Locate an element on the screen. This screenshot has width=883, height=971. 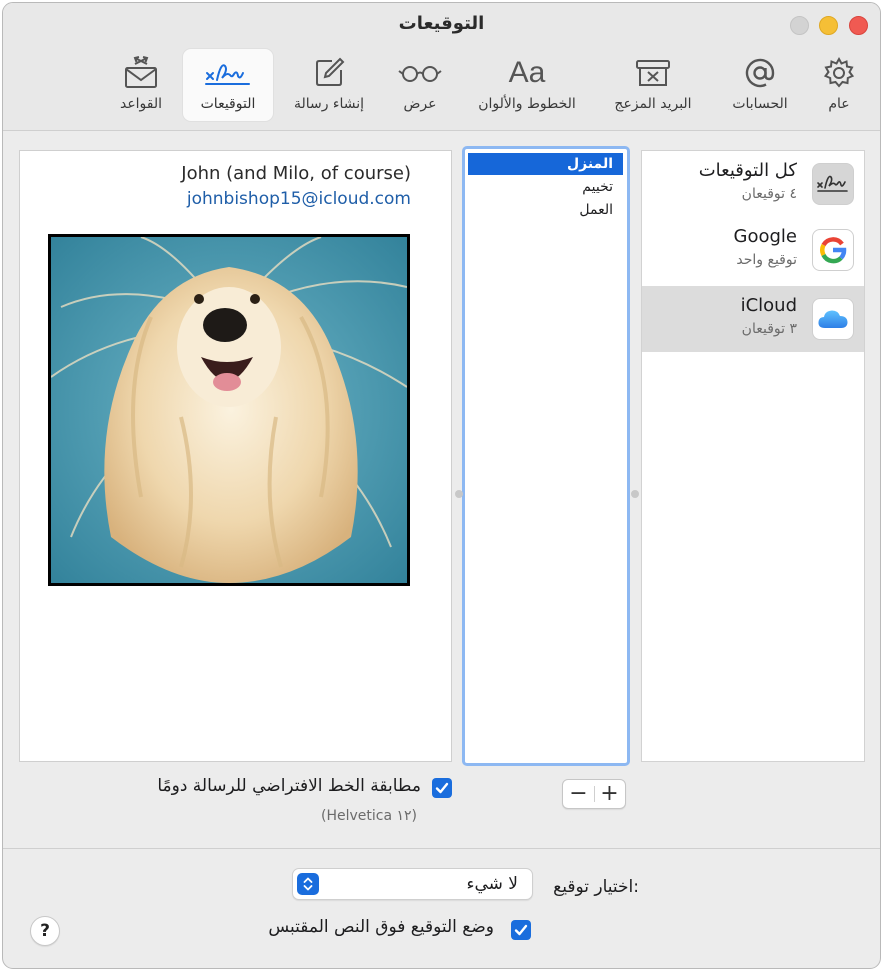
google-icon is located at coordinates (833, 250).